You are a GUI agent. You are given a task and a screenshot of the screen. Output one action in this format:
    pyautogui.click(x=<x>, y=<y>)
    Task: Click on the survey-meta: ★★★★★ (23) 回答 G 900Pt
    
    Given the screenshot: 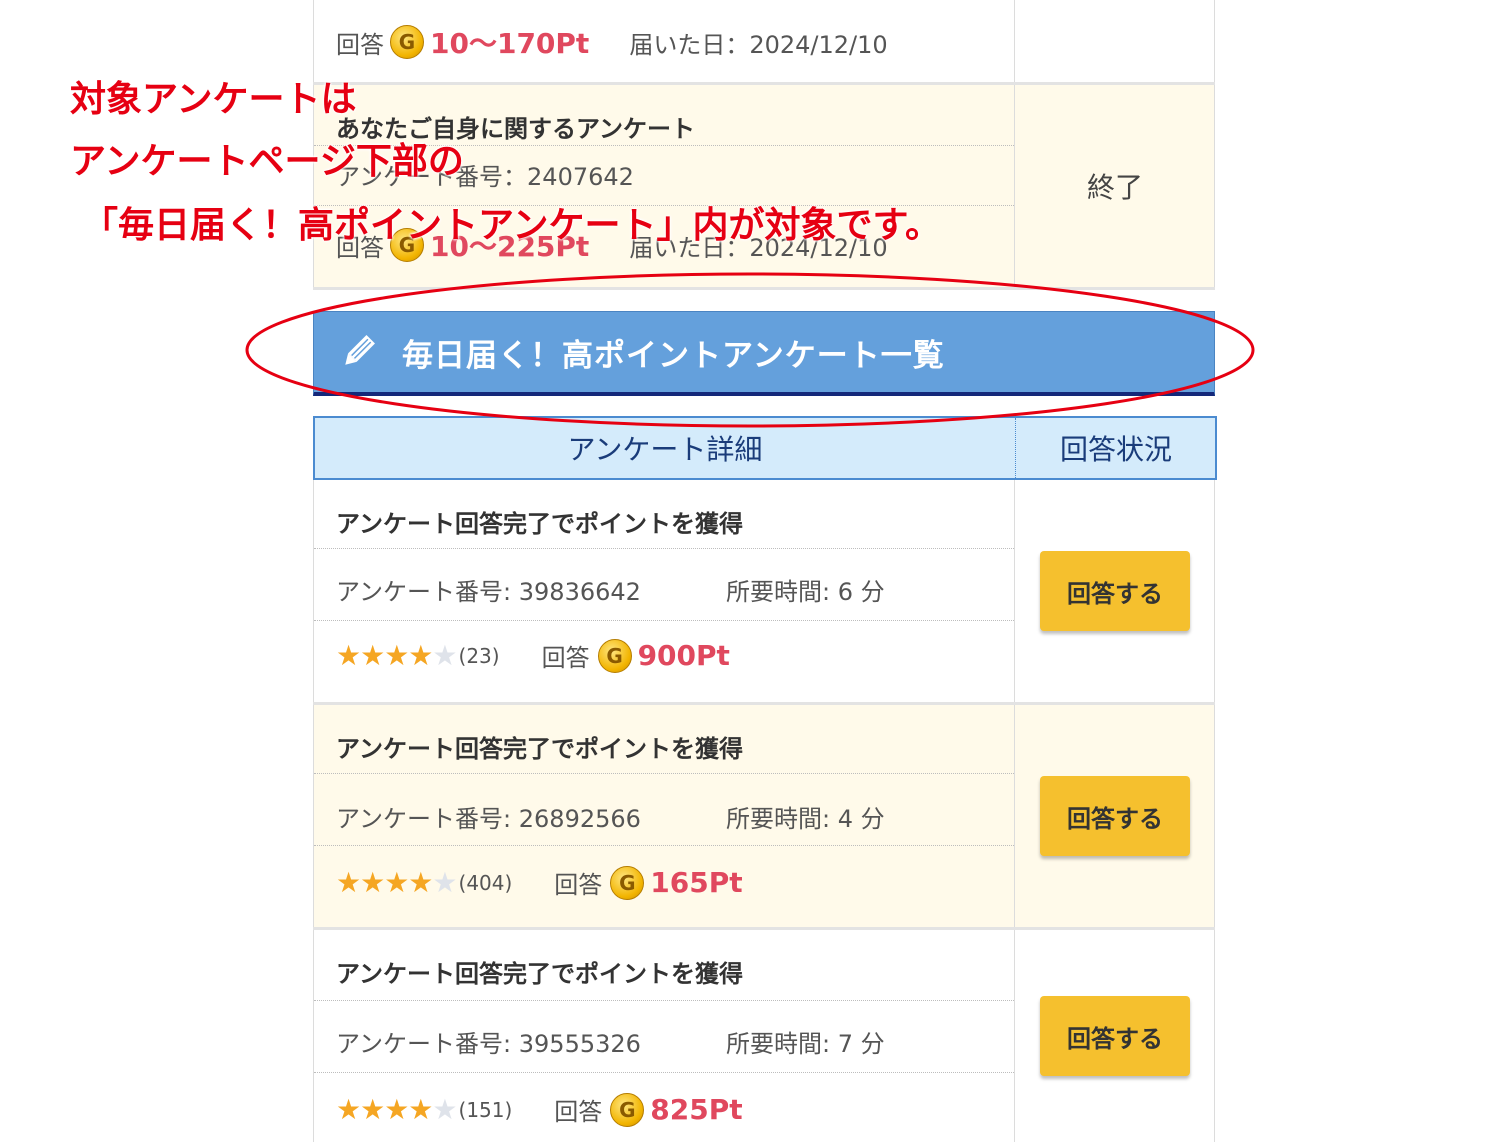 What is the action you would take?
    pyautogui.click(x=533, y=655)
    